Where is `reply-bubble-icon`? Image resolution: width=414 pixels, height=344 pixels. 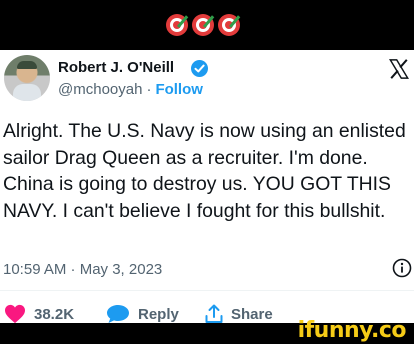
reply-bubble-icon is located at coordinates (118, 314).